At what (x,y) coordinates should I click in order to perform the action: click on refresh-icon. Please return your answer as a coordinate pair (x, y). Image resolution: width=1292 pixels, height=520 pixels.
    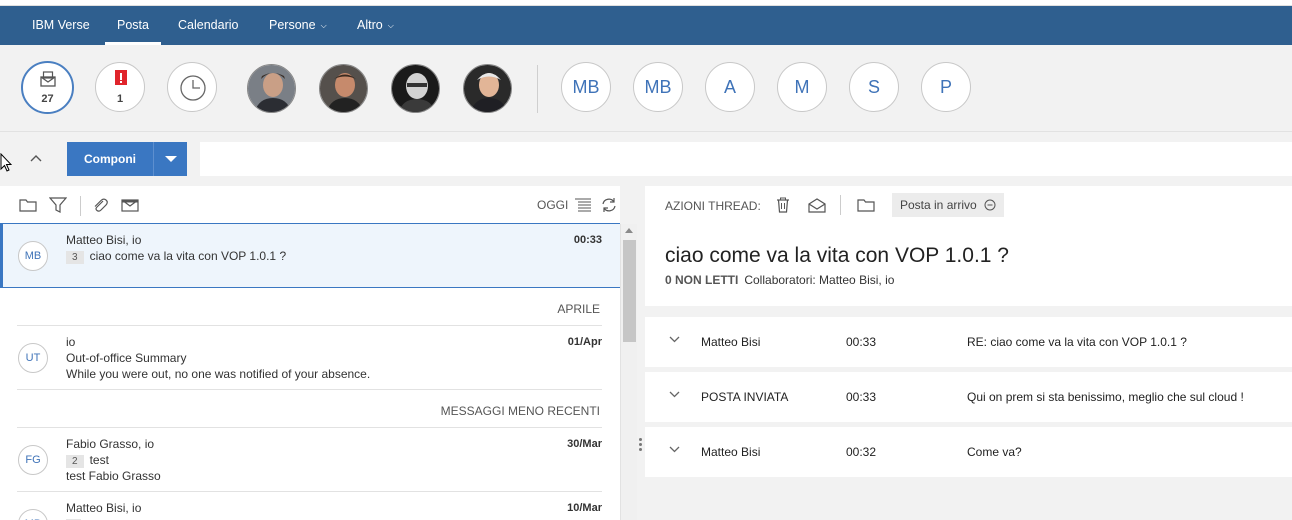
    Looking at the image, I should click on (609, 205).